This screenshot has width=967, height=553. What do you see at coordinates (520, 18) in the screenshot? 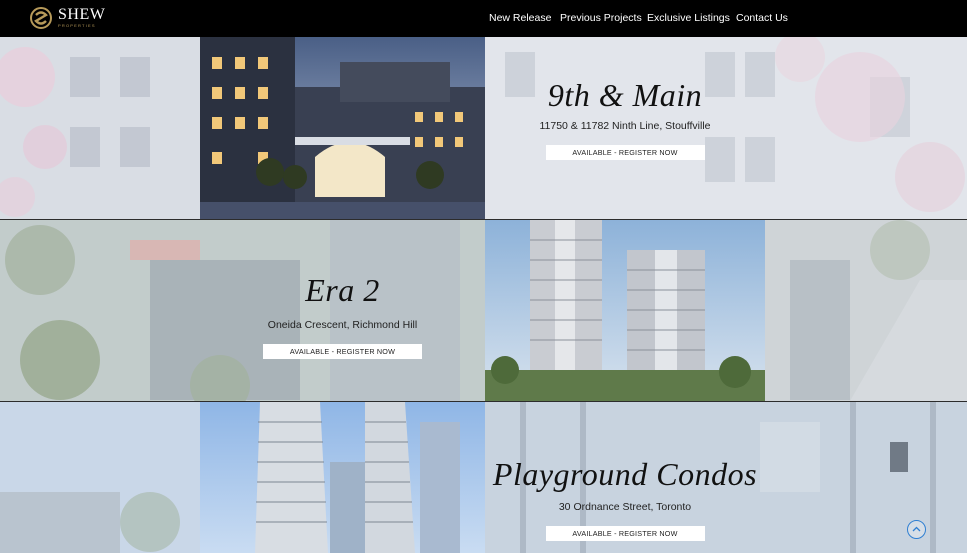
I see `nav-new-release: New Release` at bounding box center [520, 18].